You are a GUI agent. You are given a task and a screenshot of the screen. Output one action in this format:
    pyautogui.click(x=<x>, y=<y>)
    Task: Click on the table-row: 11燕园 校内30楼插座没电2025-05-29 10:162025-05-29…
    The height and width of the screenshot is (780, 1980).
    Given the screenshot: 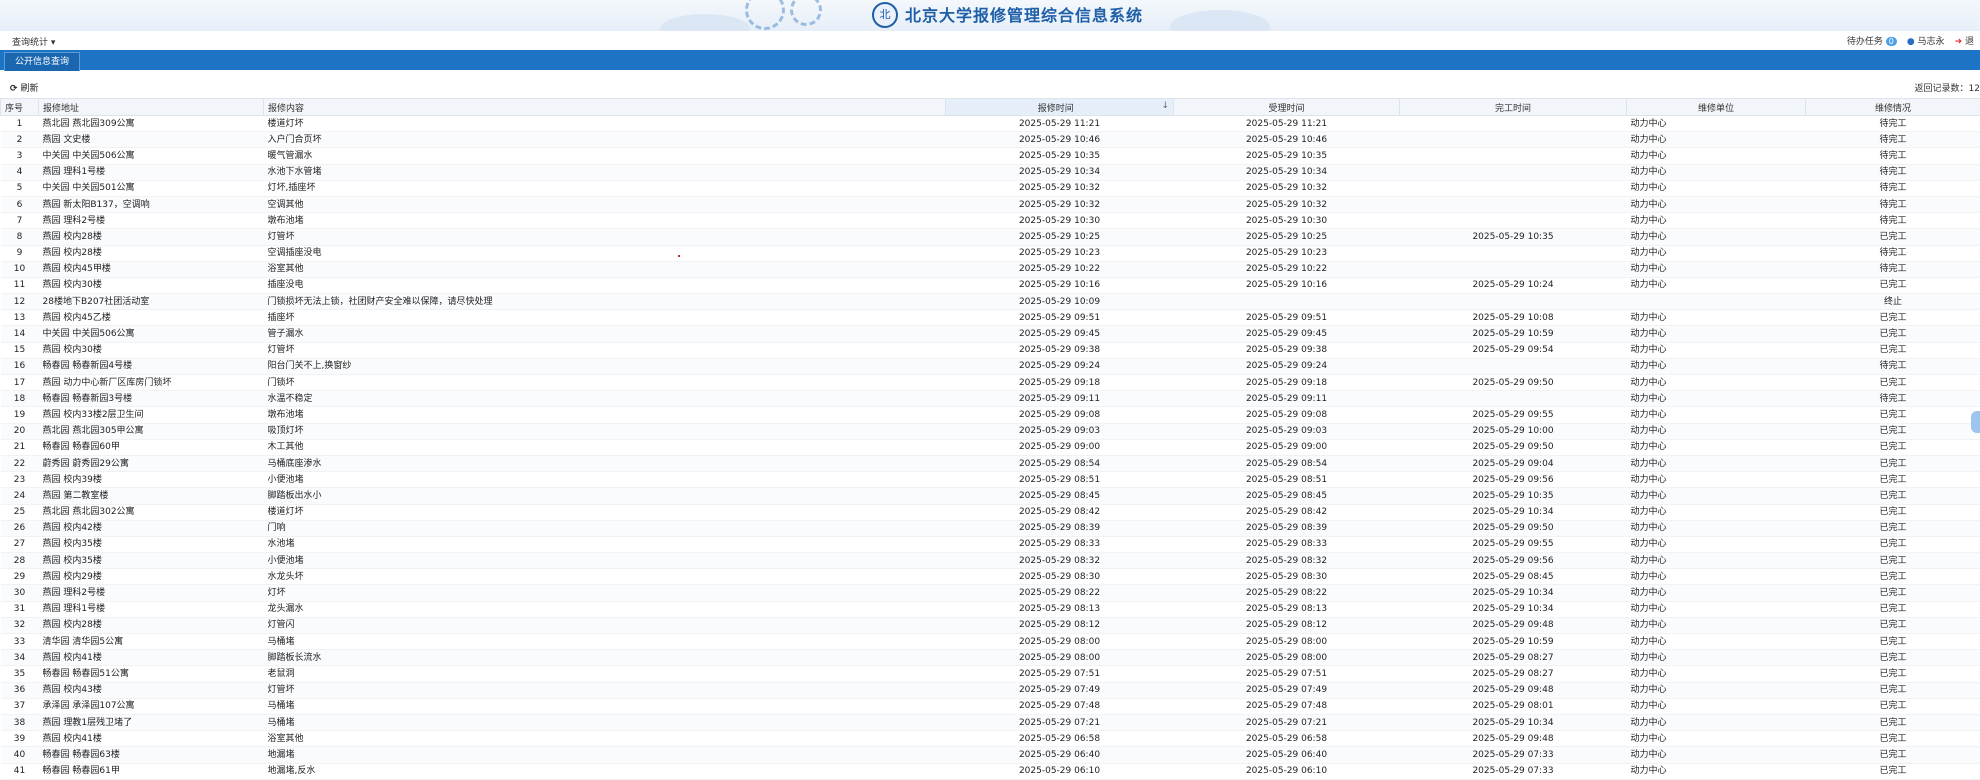 What is the action you would take?
    pyautogui.click(x=990, y=285)
    